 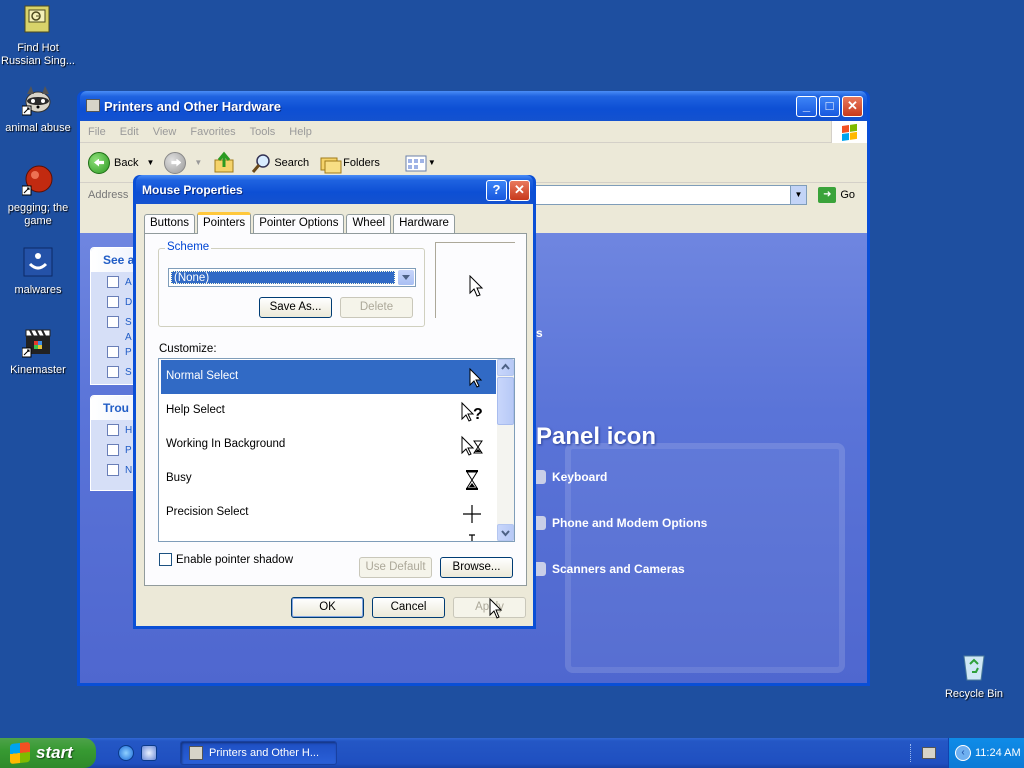 What do you see at coordinates (39, 351) in the screenshot?
I see `desktop-icon-kinemaster: Kinemaster` at bounding box center [39, 351].